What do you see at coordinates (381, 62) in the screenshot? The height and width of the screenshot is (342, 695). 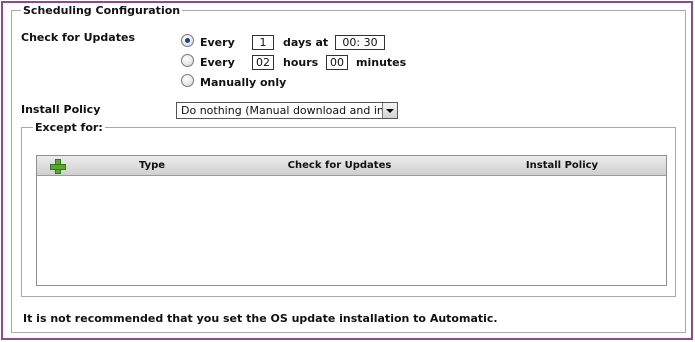 I see `minutes-label: minutes` at bounding box center [381, 62].